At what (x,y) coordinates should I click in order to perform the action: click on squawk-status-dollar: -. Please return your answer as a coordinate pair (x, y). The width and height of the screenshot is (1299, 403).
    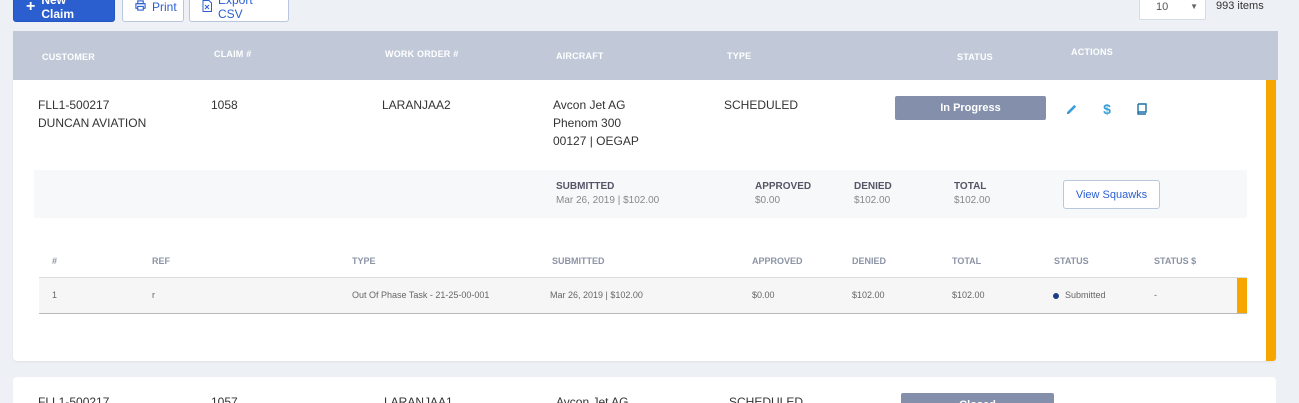
    Looking at the image, I should click on (1155, 295).